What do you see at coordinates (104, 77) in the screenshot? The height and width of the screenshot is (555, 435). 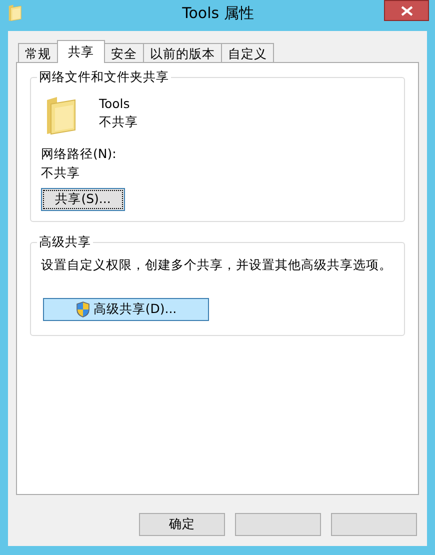 I see `group-title: 网络文件和文件夹共享` at bounding box center [104, 77].